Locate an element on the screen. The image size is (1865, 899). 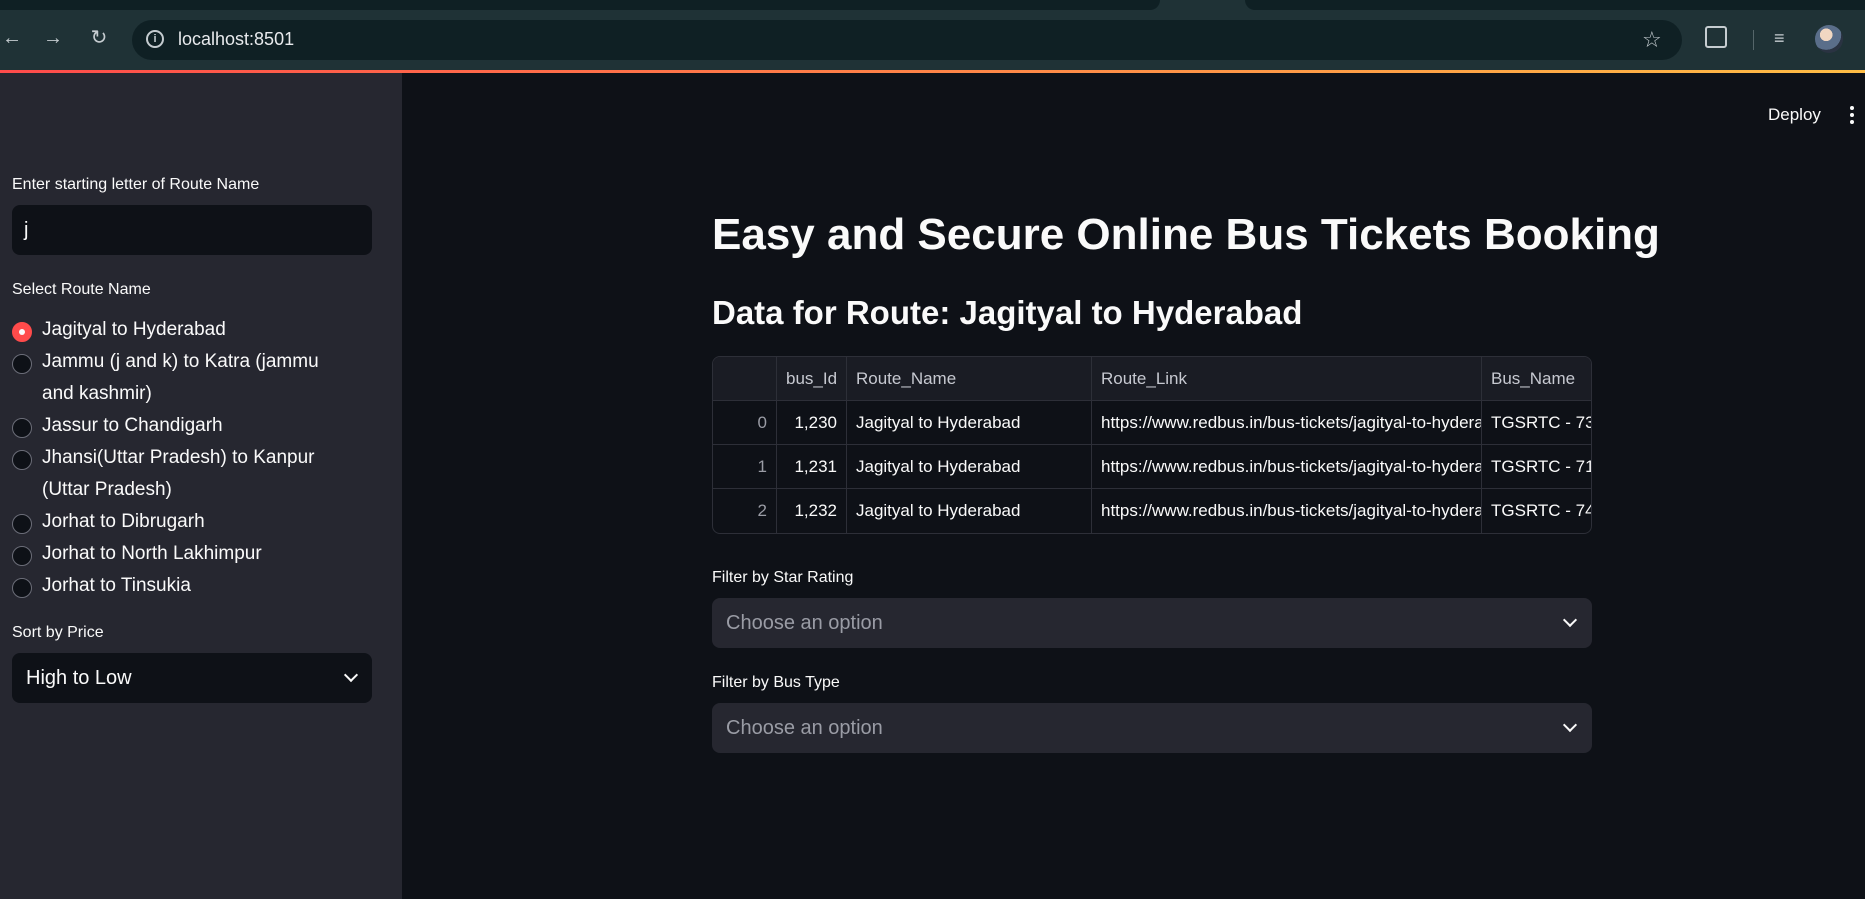
route-option-label: Jassur to Chandigarh is located at coordinates (132, 425).